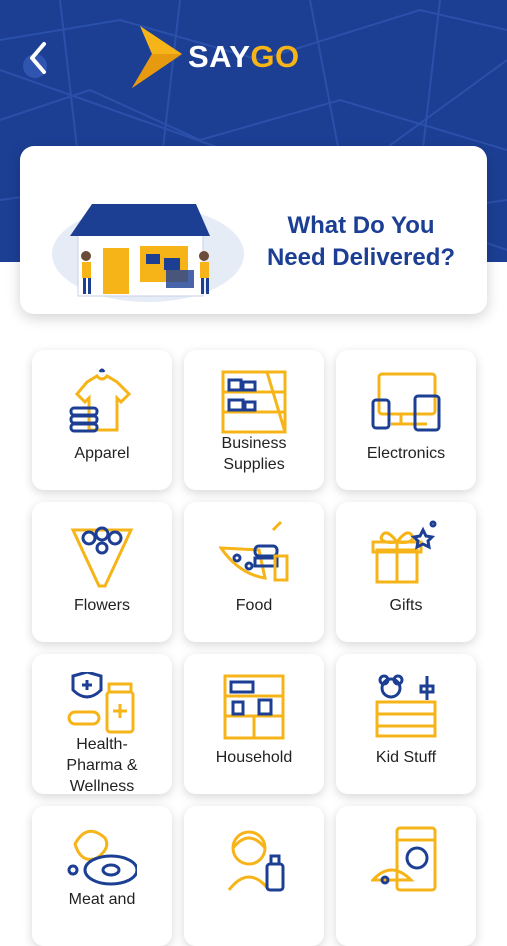  Describe the element at coordinates (406, 706) in the screenshot. I see `toybox-icon` at that location.